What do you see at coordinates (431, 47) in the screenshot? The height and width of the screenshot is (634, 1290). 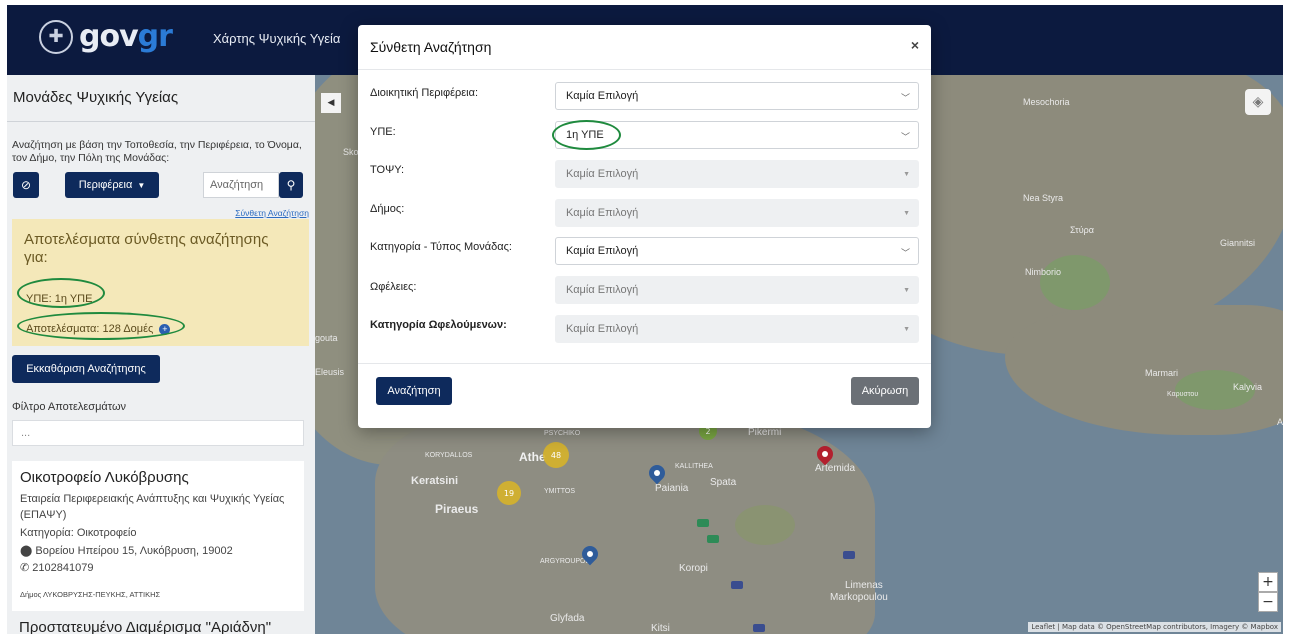 I see `modal-title: Σύνθετη Αναζήτηση` at bounding box center [431, 47].